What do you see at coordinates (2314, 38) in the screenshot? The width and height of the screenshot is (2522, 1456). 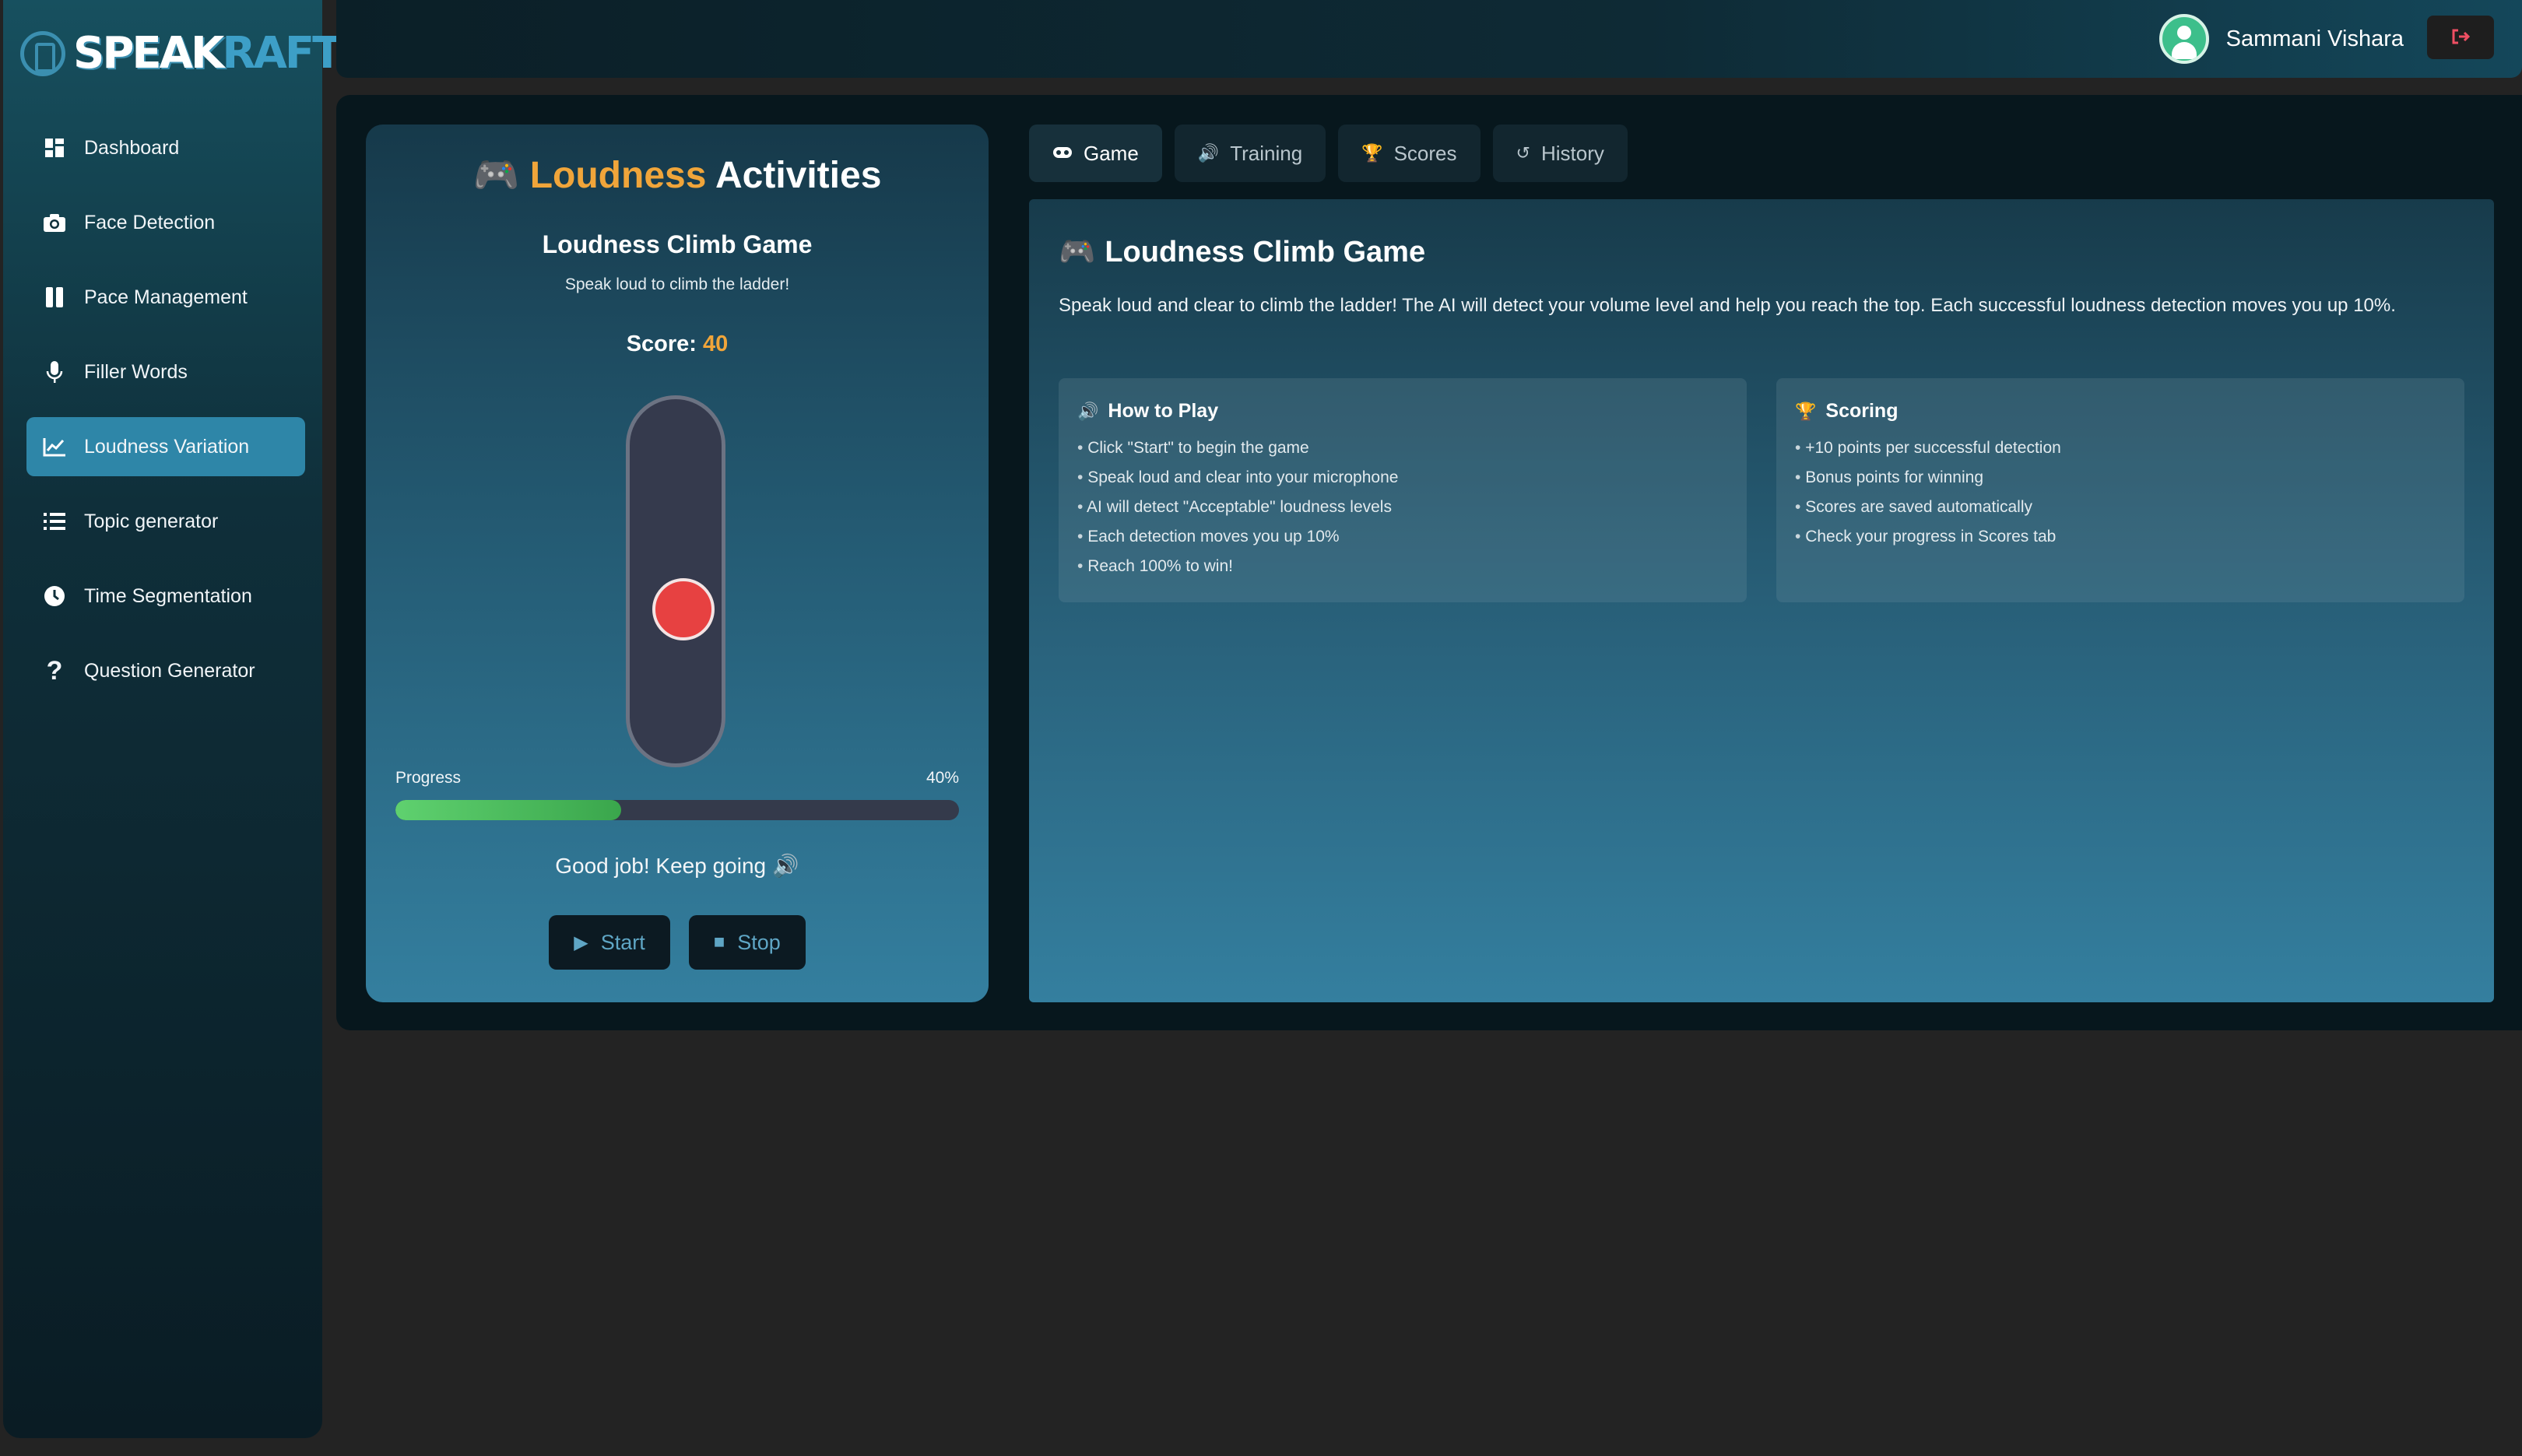 I see `username: Sammani Vishara` at bounding box center [2314, 38].